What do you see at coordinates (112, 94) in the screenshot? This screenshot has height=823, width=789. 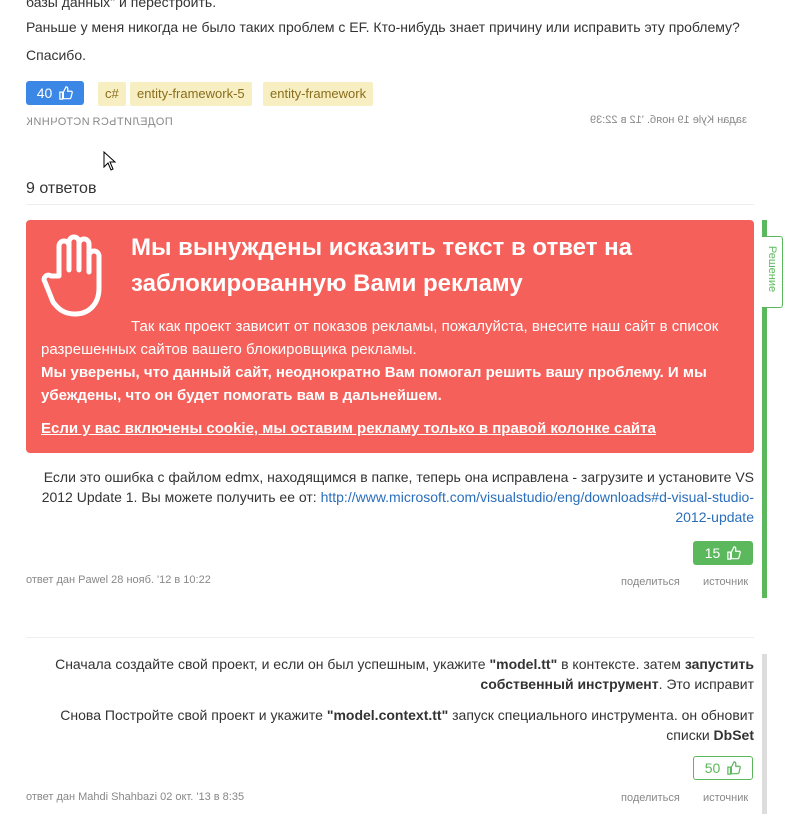 I see `tag-csharp: c#` at bounding box center [112, 94].